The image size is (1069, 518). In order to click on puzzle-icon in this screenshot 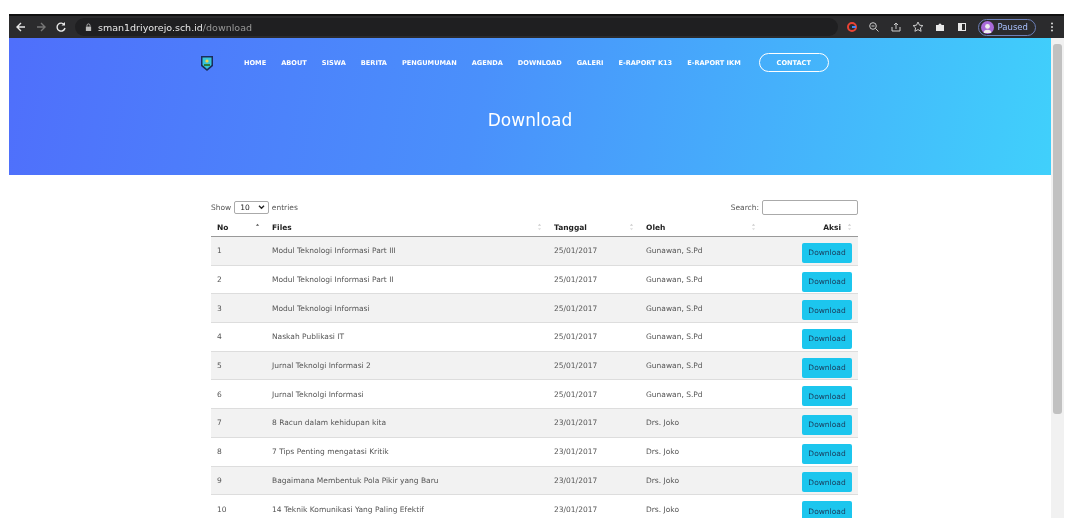, I will do `click(939, 27)`.